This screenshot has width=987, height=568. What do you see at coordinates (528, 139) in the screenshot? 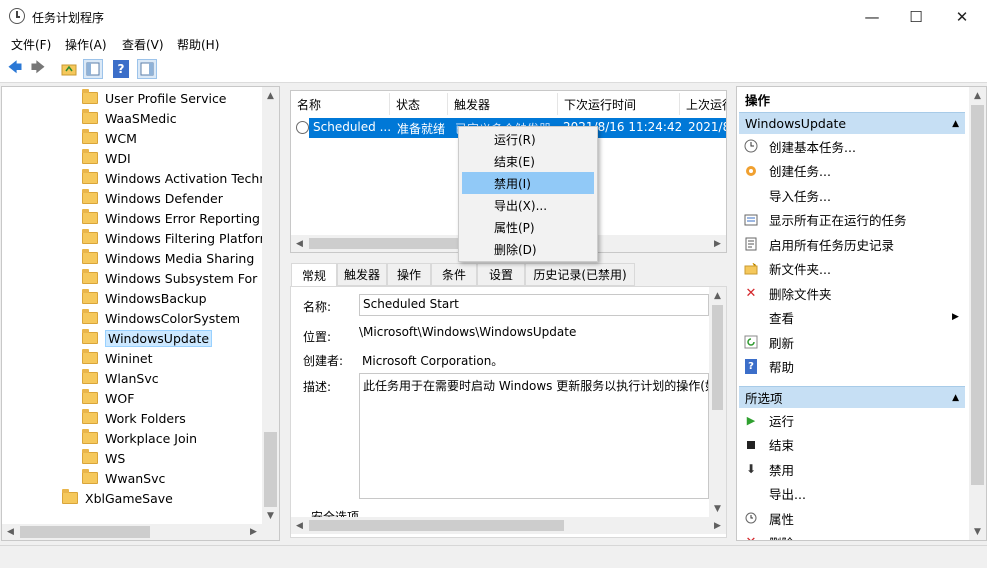
I see `ctx-run: 运行(R)` at bounding box center [528, 139].